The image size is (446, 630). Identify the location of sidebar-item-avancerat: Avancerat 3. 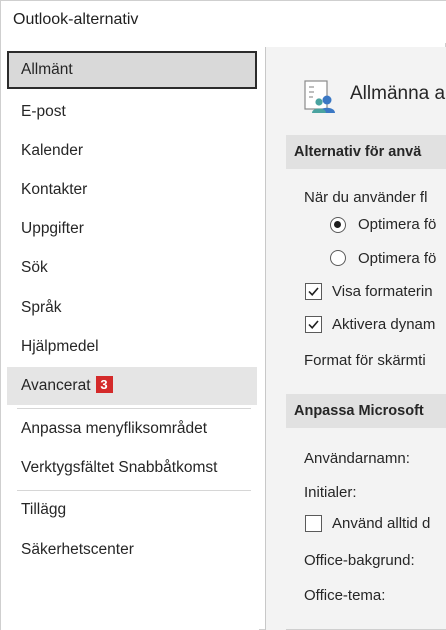
(132, 386).